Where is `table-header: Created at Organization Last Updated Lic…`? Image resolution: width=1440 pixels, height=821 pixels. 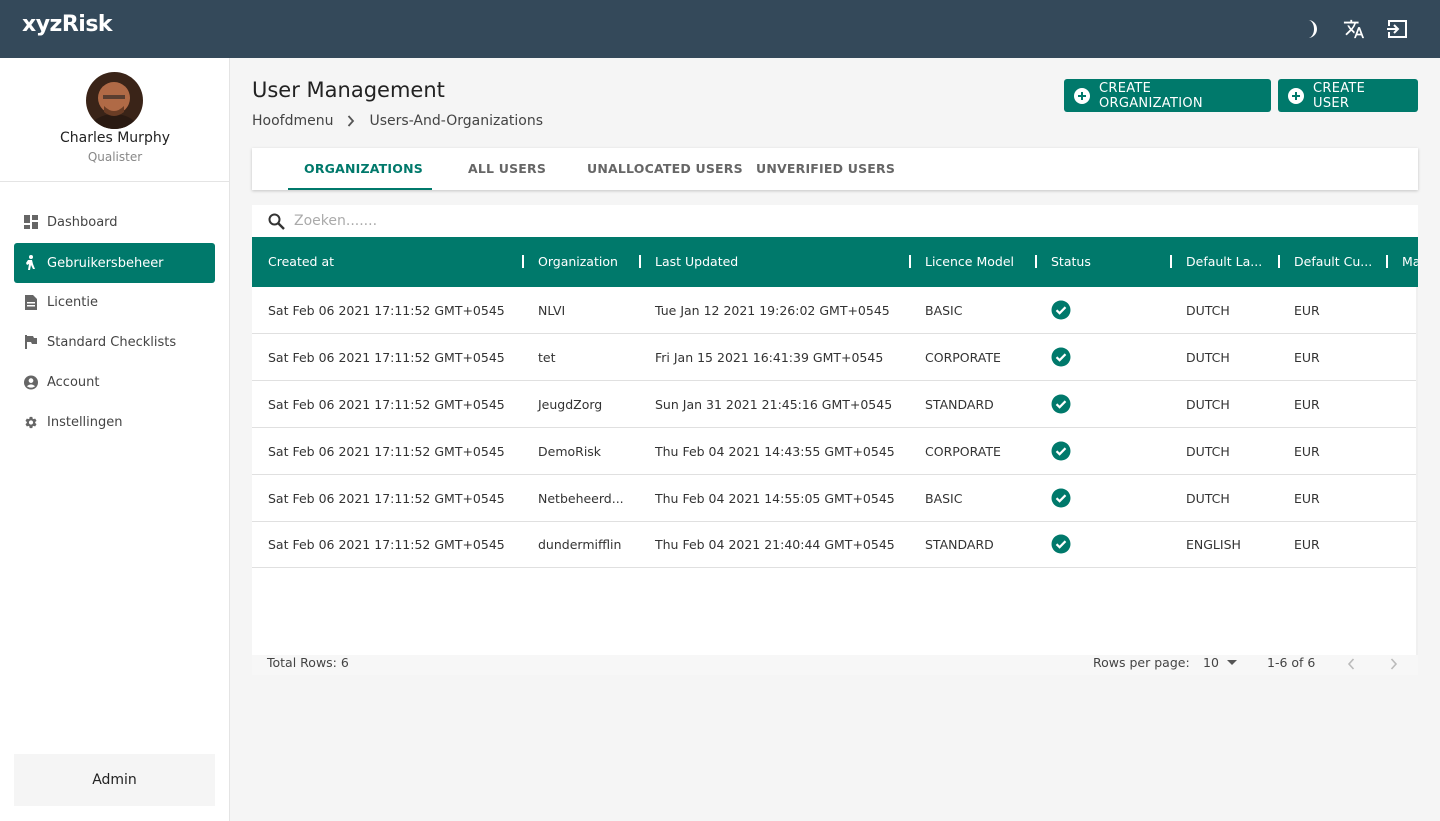
table-header: Created at Organization Last Updated Lic… is located at coordinates (835, 262).